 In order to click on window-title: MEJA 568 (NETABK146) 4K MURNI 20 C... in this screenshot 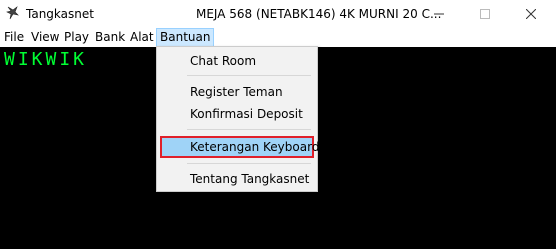, I will do `click(319, 14)`.